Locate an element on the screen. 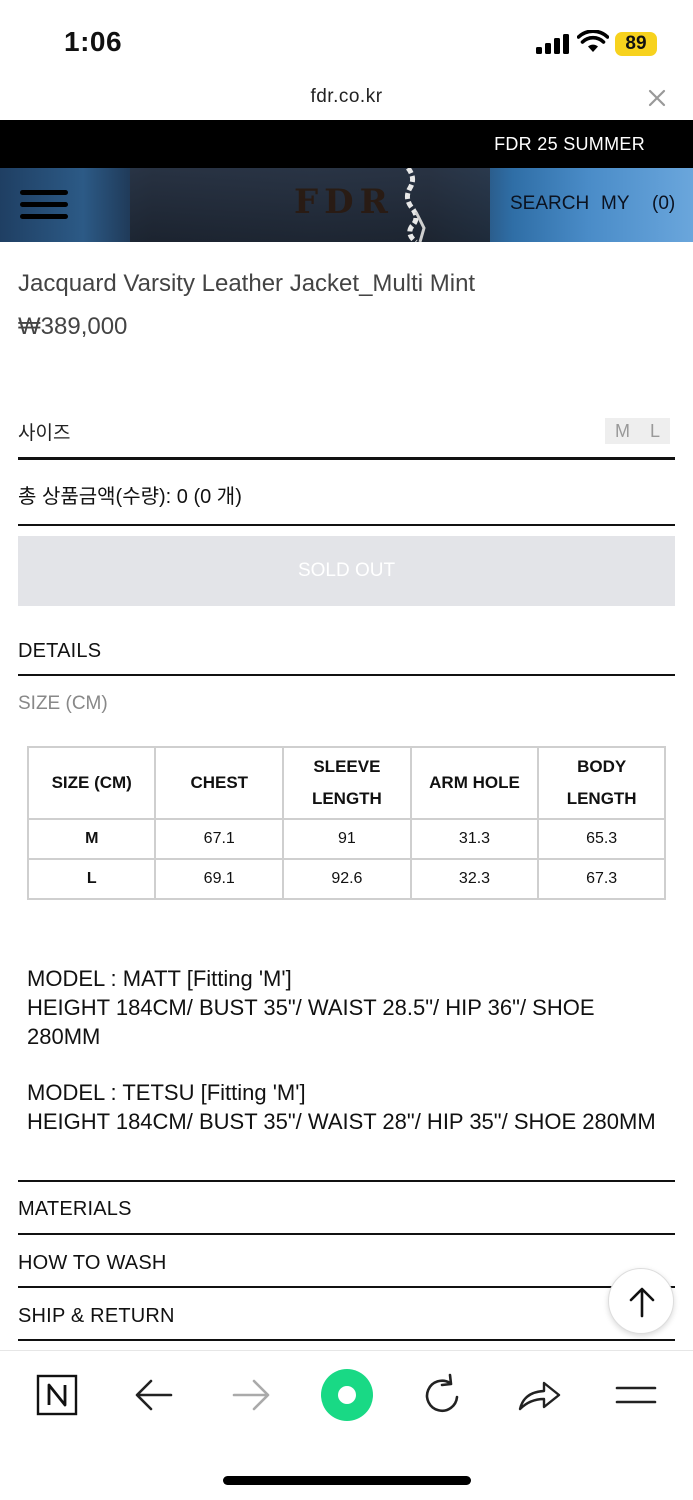 The width and height of the screenshot is (693, 1500). promo-text: FDR 25 SUMMER is located at coordinates (569, 144).